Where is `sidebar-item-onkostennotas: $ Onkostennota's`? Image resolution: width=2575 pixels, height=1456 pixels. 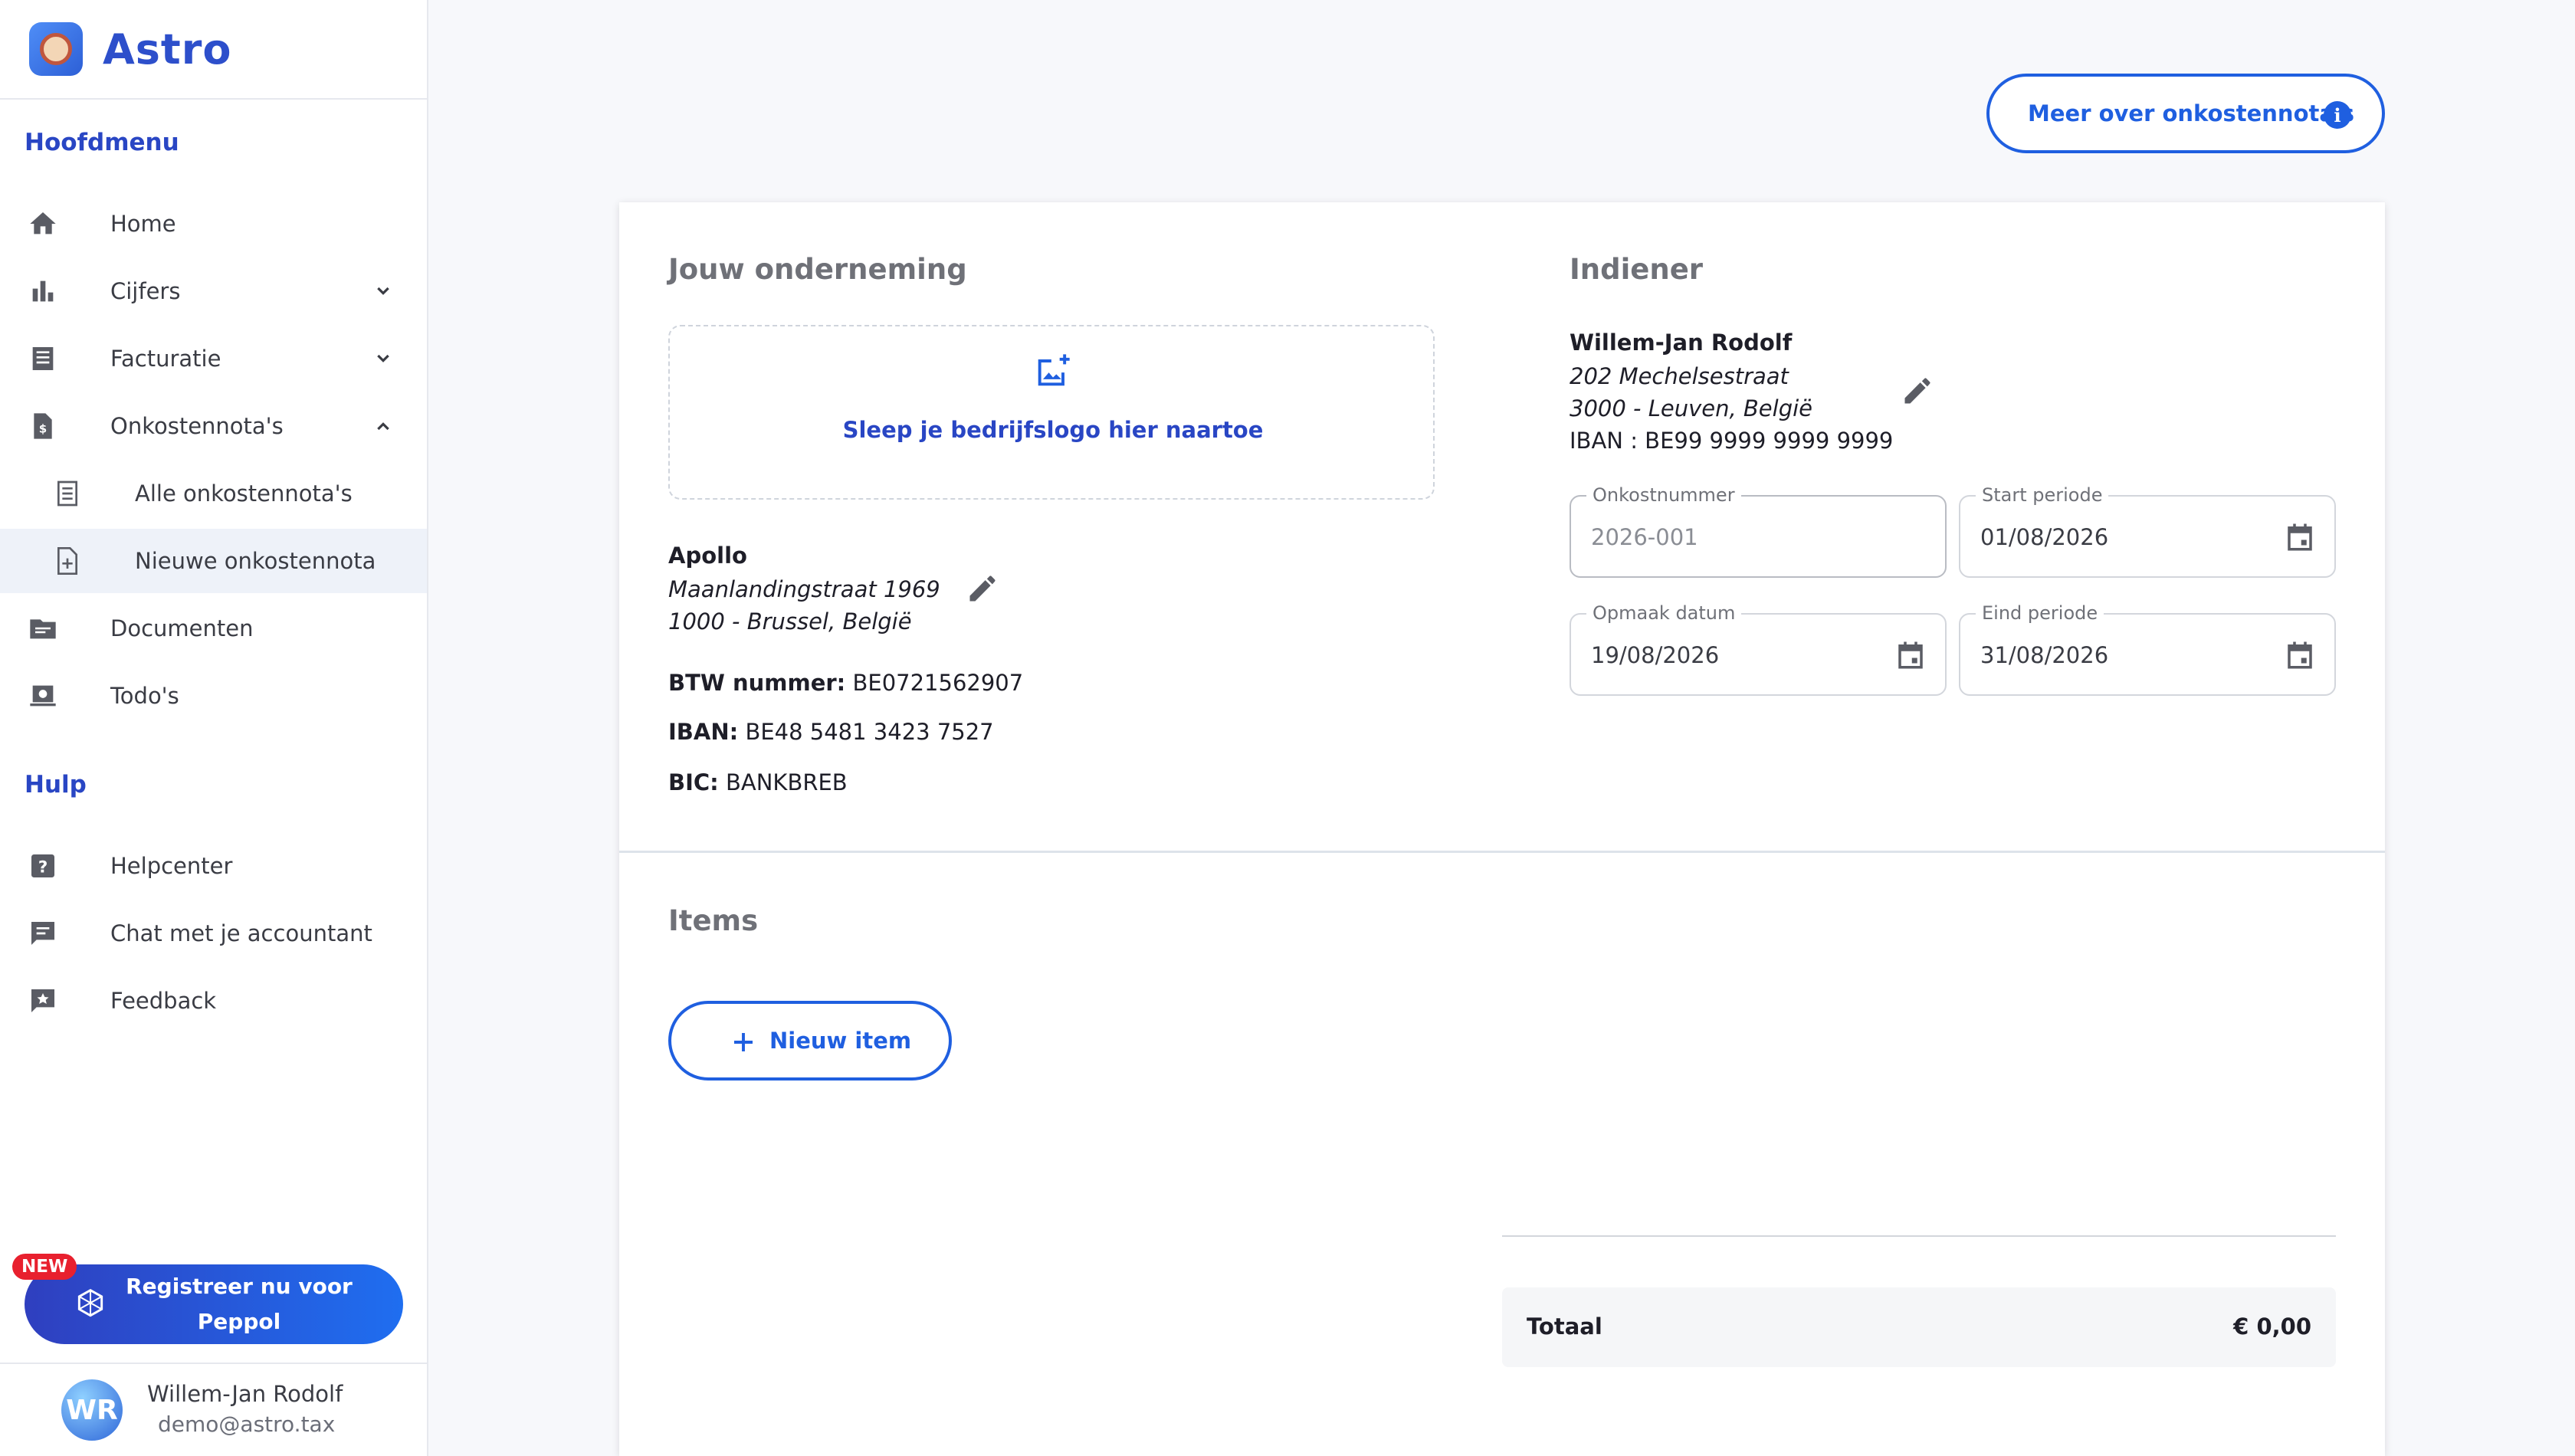
sidebar-item-onkostennotas: $ Onkostennota's is located at coordinates (214, 426).